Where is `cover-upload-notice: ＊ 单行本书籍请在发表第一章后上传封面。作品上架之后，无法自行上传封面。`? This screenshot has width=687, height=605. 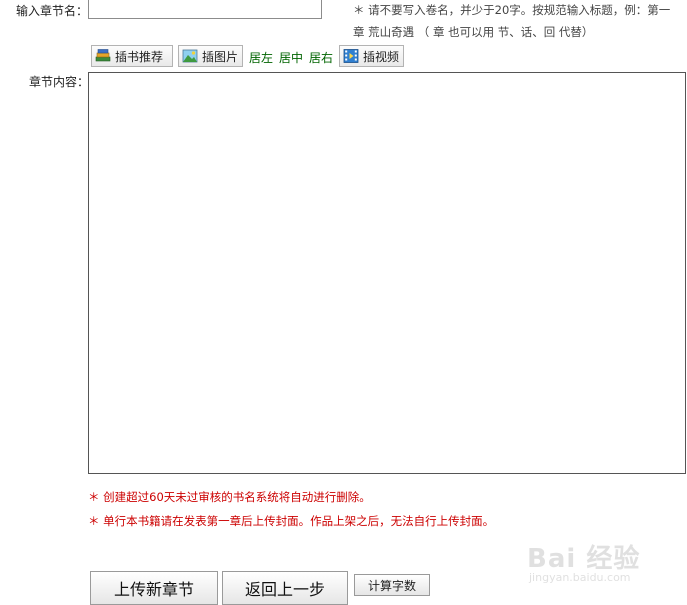
cover-upload-notice: ＊ 单行本书籍请在发表第一章后上传封面。作品上架之后，无法自行上传封面。 is located at coordinates (291, 521).